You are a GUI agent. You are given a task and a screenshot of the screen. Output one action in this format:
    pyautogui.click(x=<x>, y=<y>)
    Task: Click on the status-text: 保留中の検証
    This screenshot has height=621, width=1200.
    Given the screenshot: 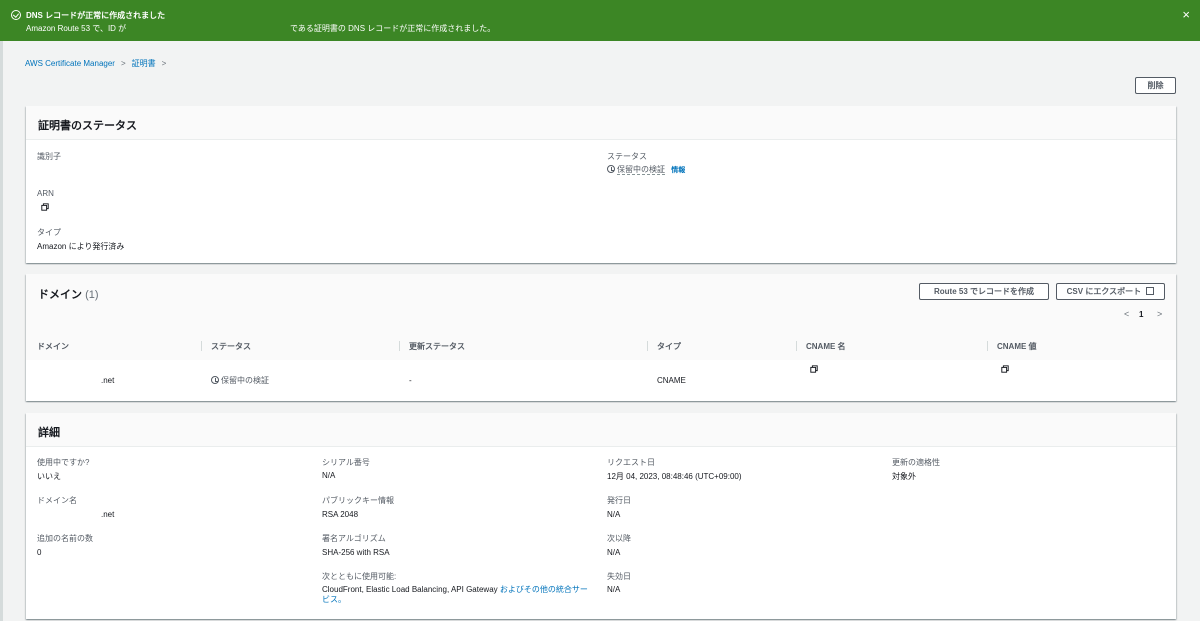 What is the action you would take?
    pyautogui.click(x=641, y=170)
    